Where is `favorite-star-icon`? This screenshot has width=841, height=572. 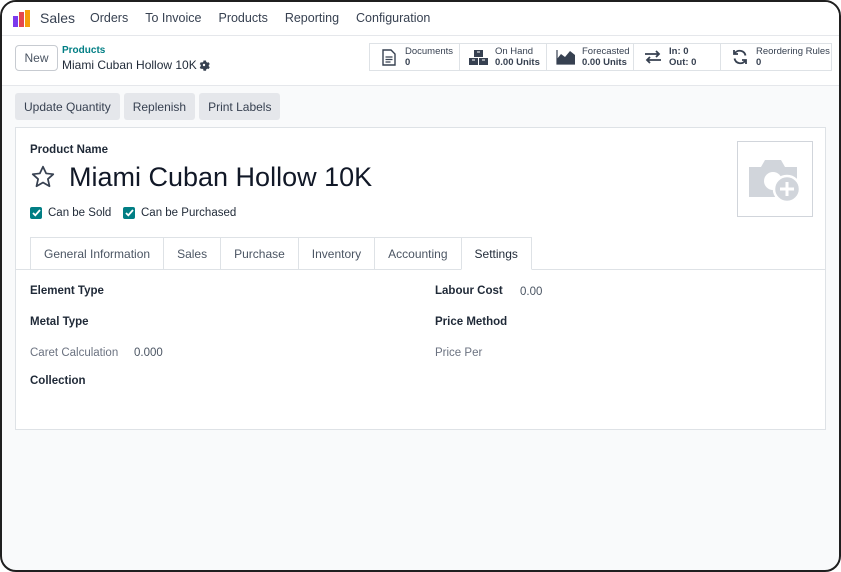 favorite-star-icon is located at coordinates (43, 177).